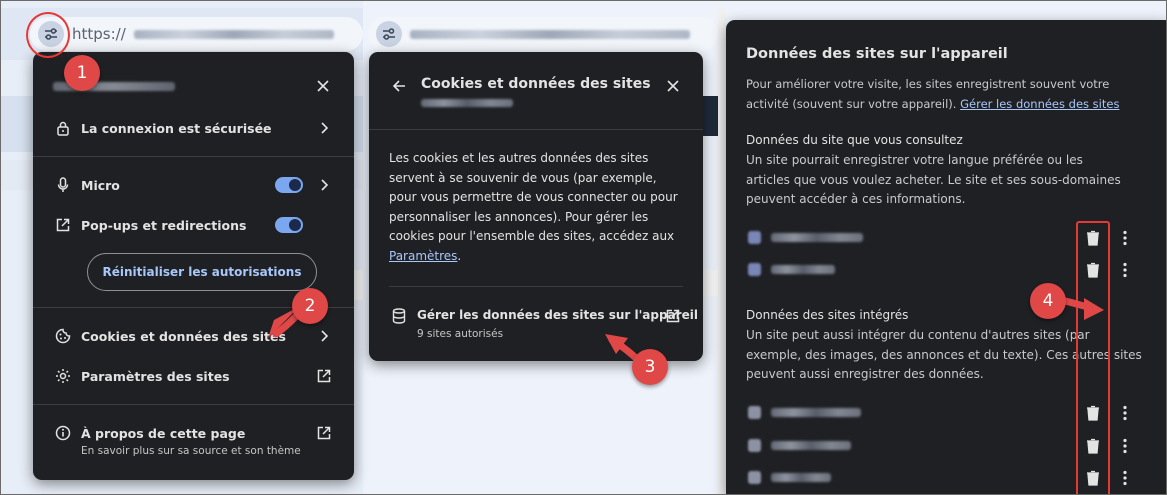 The height and width of the screenshot is (495, 1167). What do you see at coordinates (423, 256) in the screenshot?
I see `settings-link: Paramètres` at bounding box center [423, 256].